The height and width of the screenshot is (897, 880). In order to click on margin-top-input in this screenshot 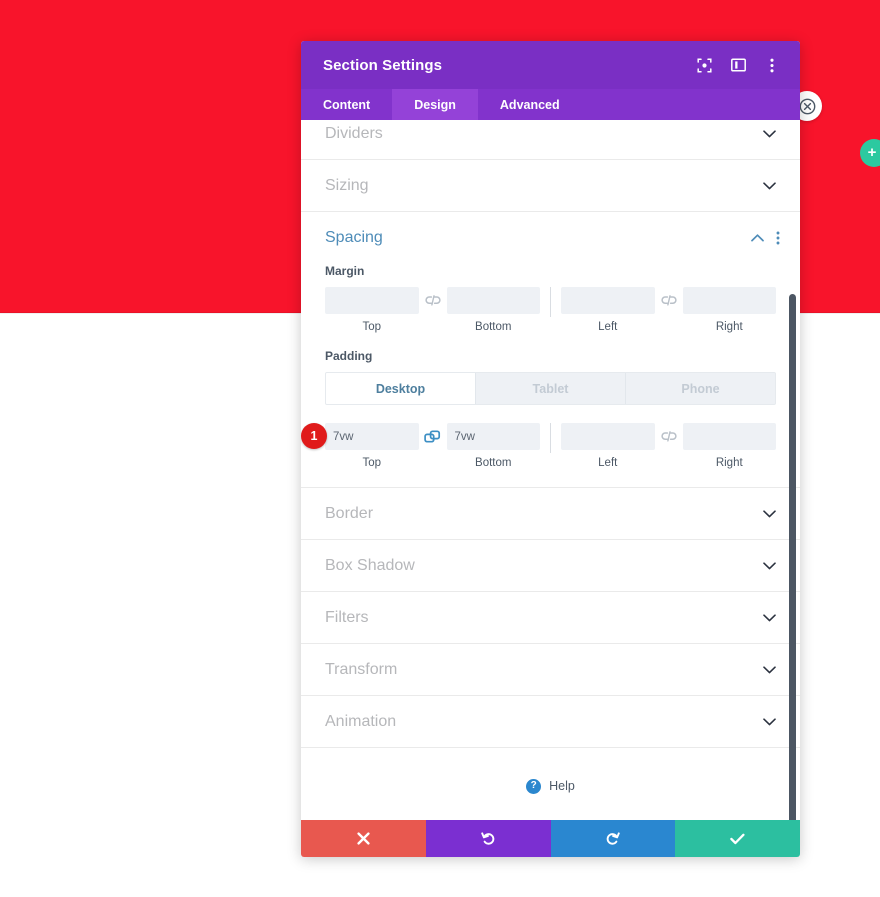, I will do `click(372, 300)`.